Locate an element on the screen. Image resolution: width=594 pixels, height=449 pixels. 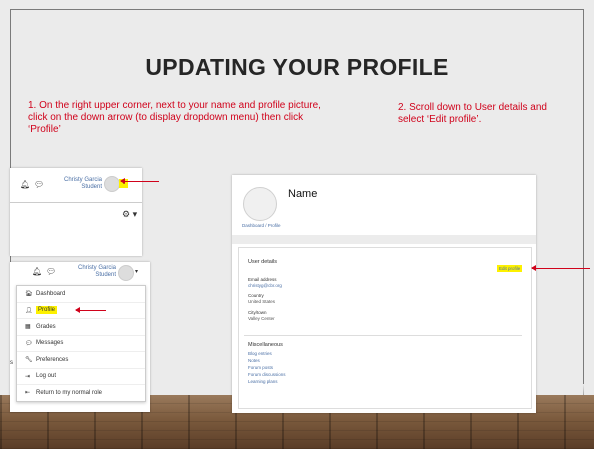
menu-item-return-role: ⇤ Return to my normal role is located at coordinates (81, 393).